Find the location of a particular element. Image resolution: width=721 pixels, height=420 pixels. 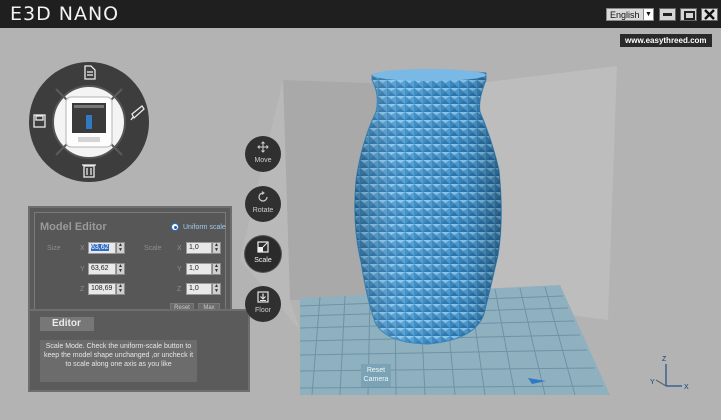

move-tool-button: Move is located at coordinates (263, 154).